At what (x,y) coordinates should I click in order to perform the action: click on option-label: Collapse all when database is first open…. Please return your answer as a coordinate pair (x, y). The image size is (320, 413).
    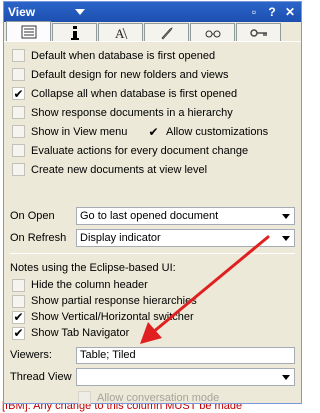
    Looking at the image, I should click on (134, 93).